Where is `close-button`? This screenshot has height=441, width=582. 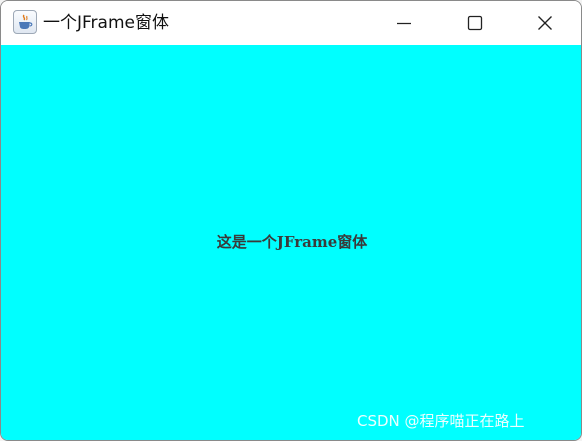 close-button is located at coordinates (545, 23).